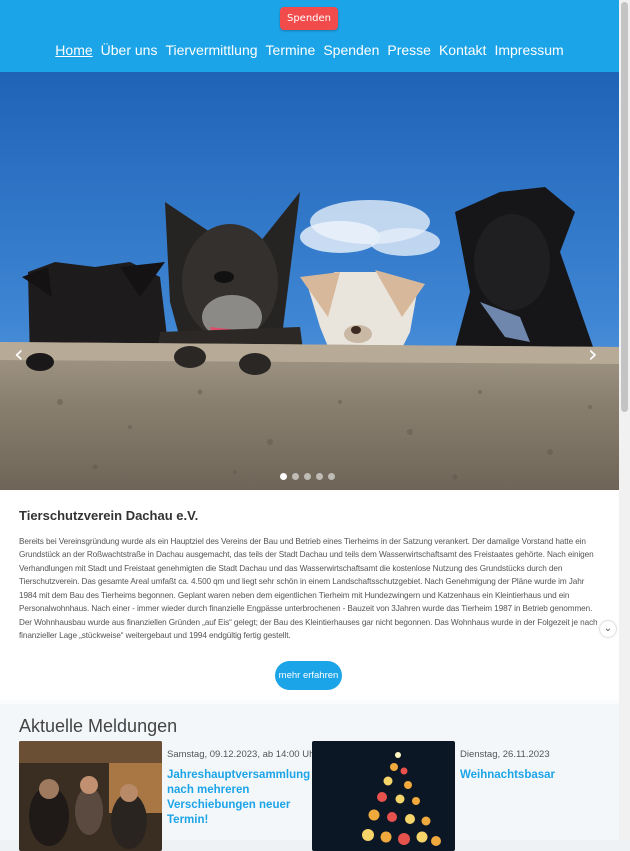  Describe the element at coordinates (383, 796) in the screenshot. I see `news-image-christmas-tree` at that location.